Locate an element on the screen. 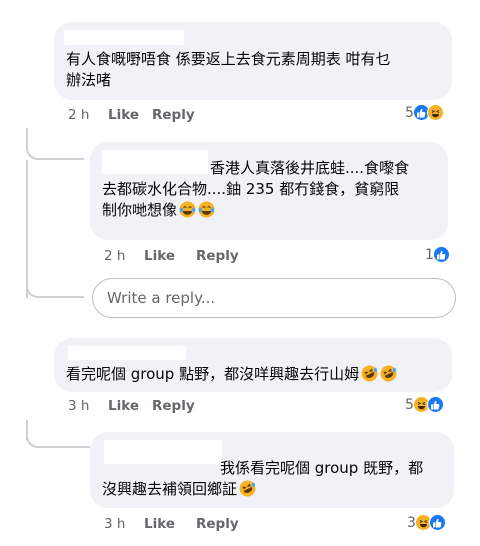 Image resolution: width=480 pixels, height=546 pixels. reply-bubble: 我係看完呢個 group 既野，都 沒興趣去補領回鄉証 is located at coordinates (272, 470).